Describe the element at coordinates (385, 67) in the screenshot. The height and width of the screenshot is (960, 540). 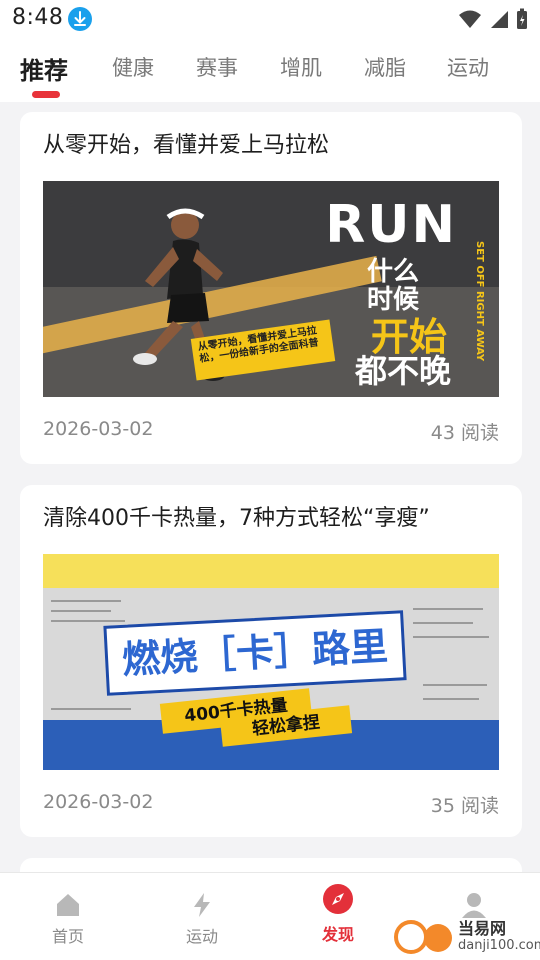
I see `tab-fat-loss: 减脂` at that location.